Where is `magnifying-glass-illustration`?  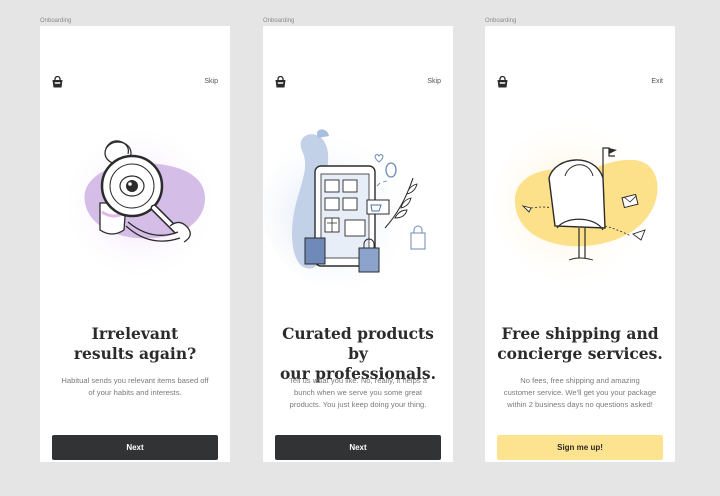 magnifying-glass-illustration is located at coordinates (140, 203).